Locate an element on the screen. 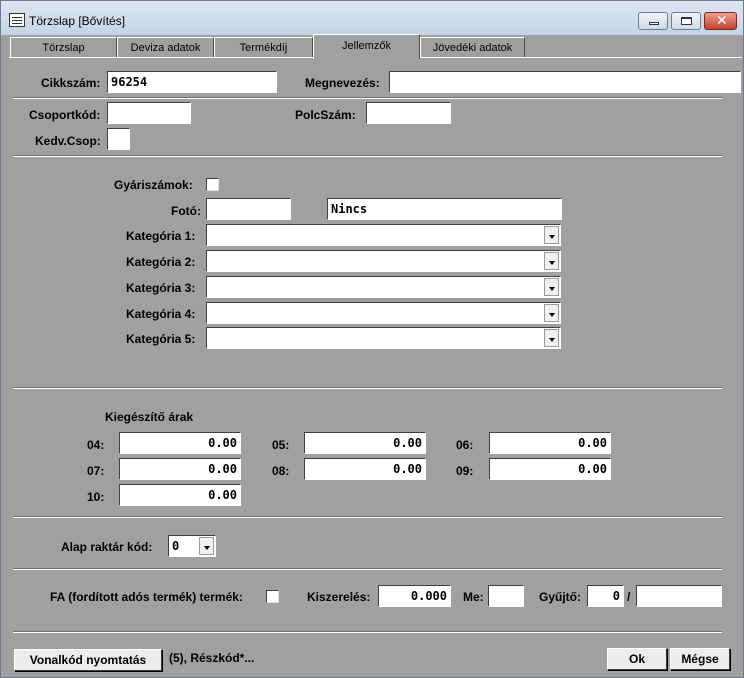  alap-raktar-kod-label: Alap raktár kód: is located at coordinates (107, 547).